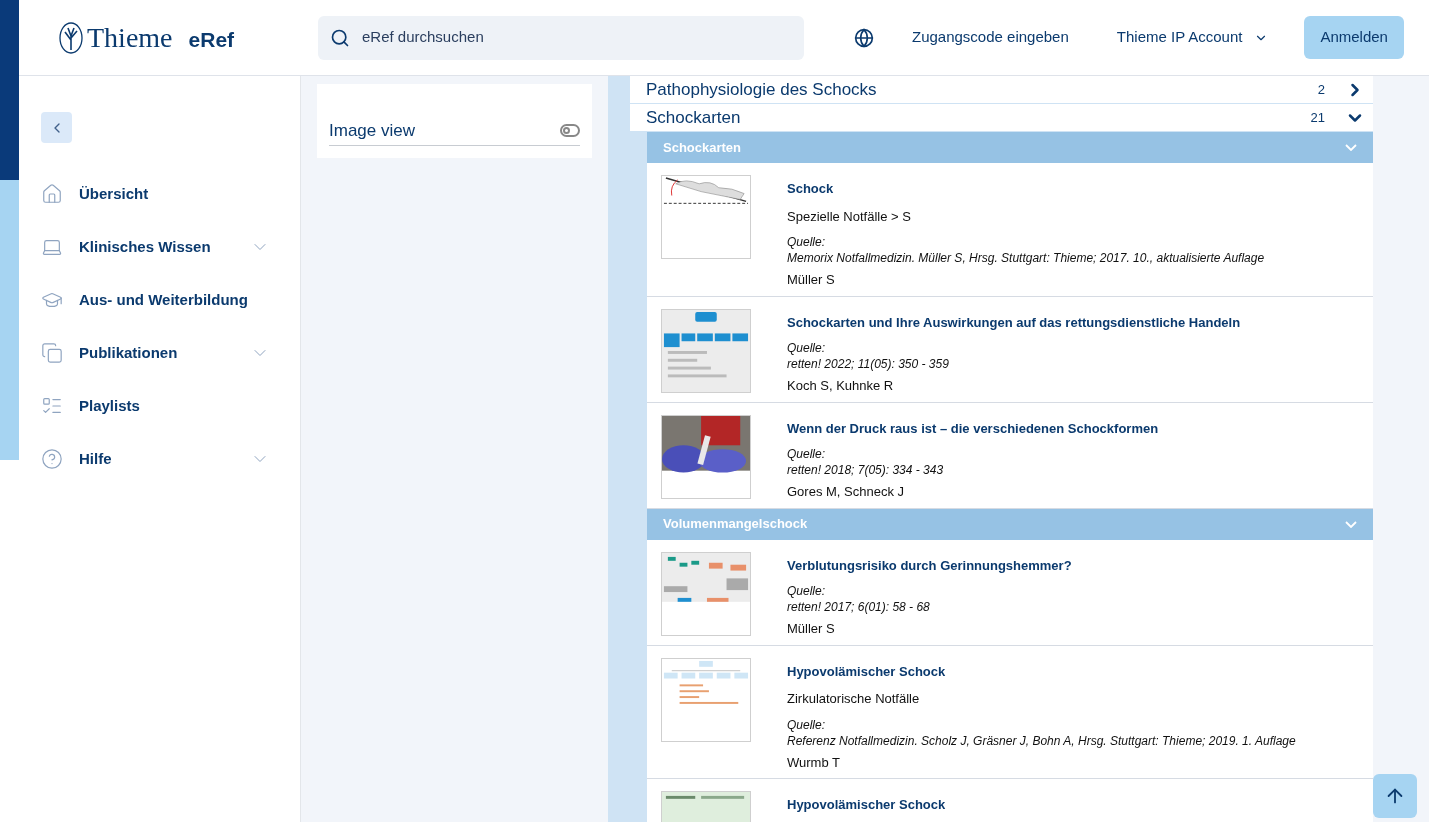 This screenshot has height=822, width=1429. Describe the element at coordinates (159, 459) in the screenshot. I see `sidebar-item: Hilfe` at that location.